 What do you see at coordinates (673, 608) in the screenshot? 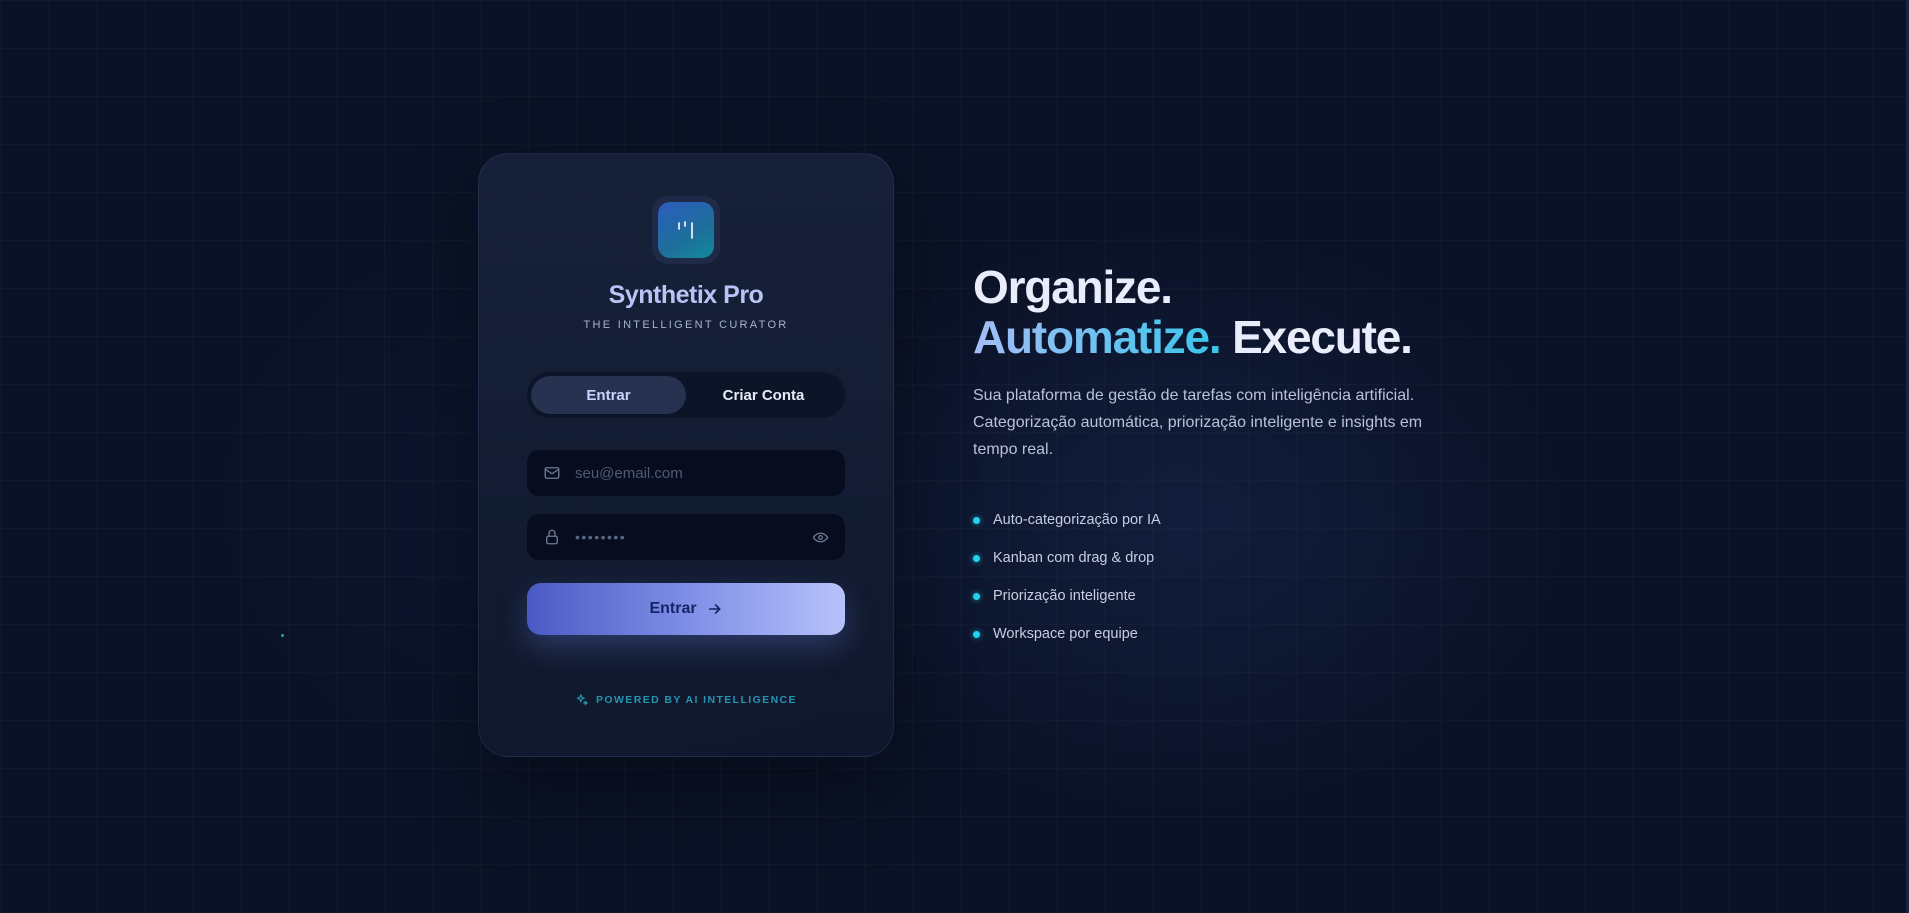
I see `submit-label: Entrar` at bounding box center [673, 608].